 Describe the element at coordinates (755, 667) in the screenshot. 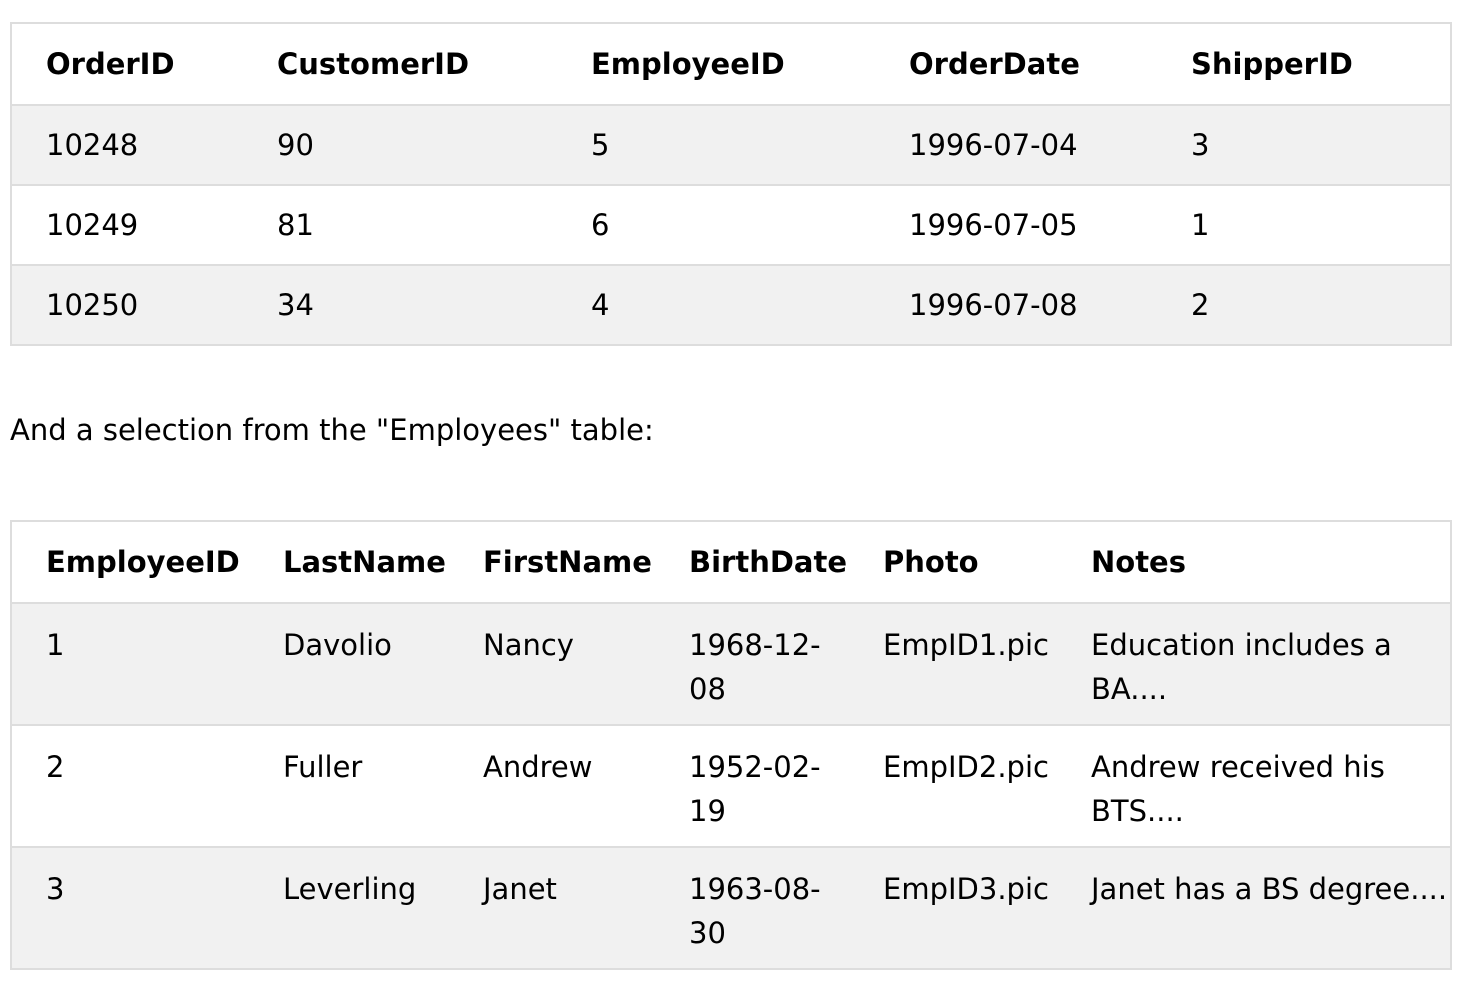

I see `table-cell: 1968-12-08` at that location.